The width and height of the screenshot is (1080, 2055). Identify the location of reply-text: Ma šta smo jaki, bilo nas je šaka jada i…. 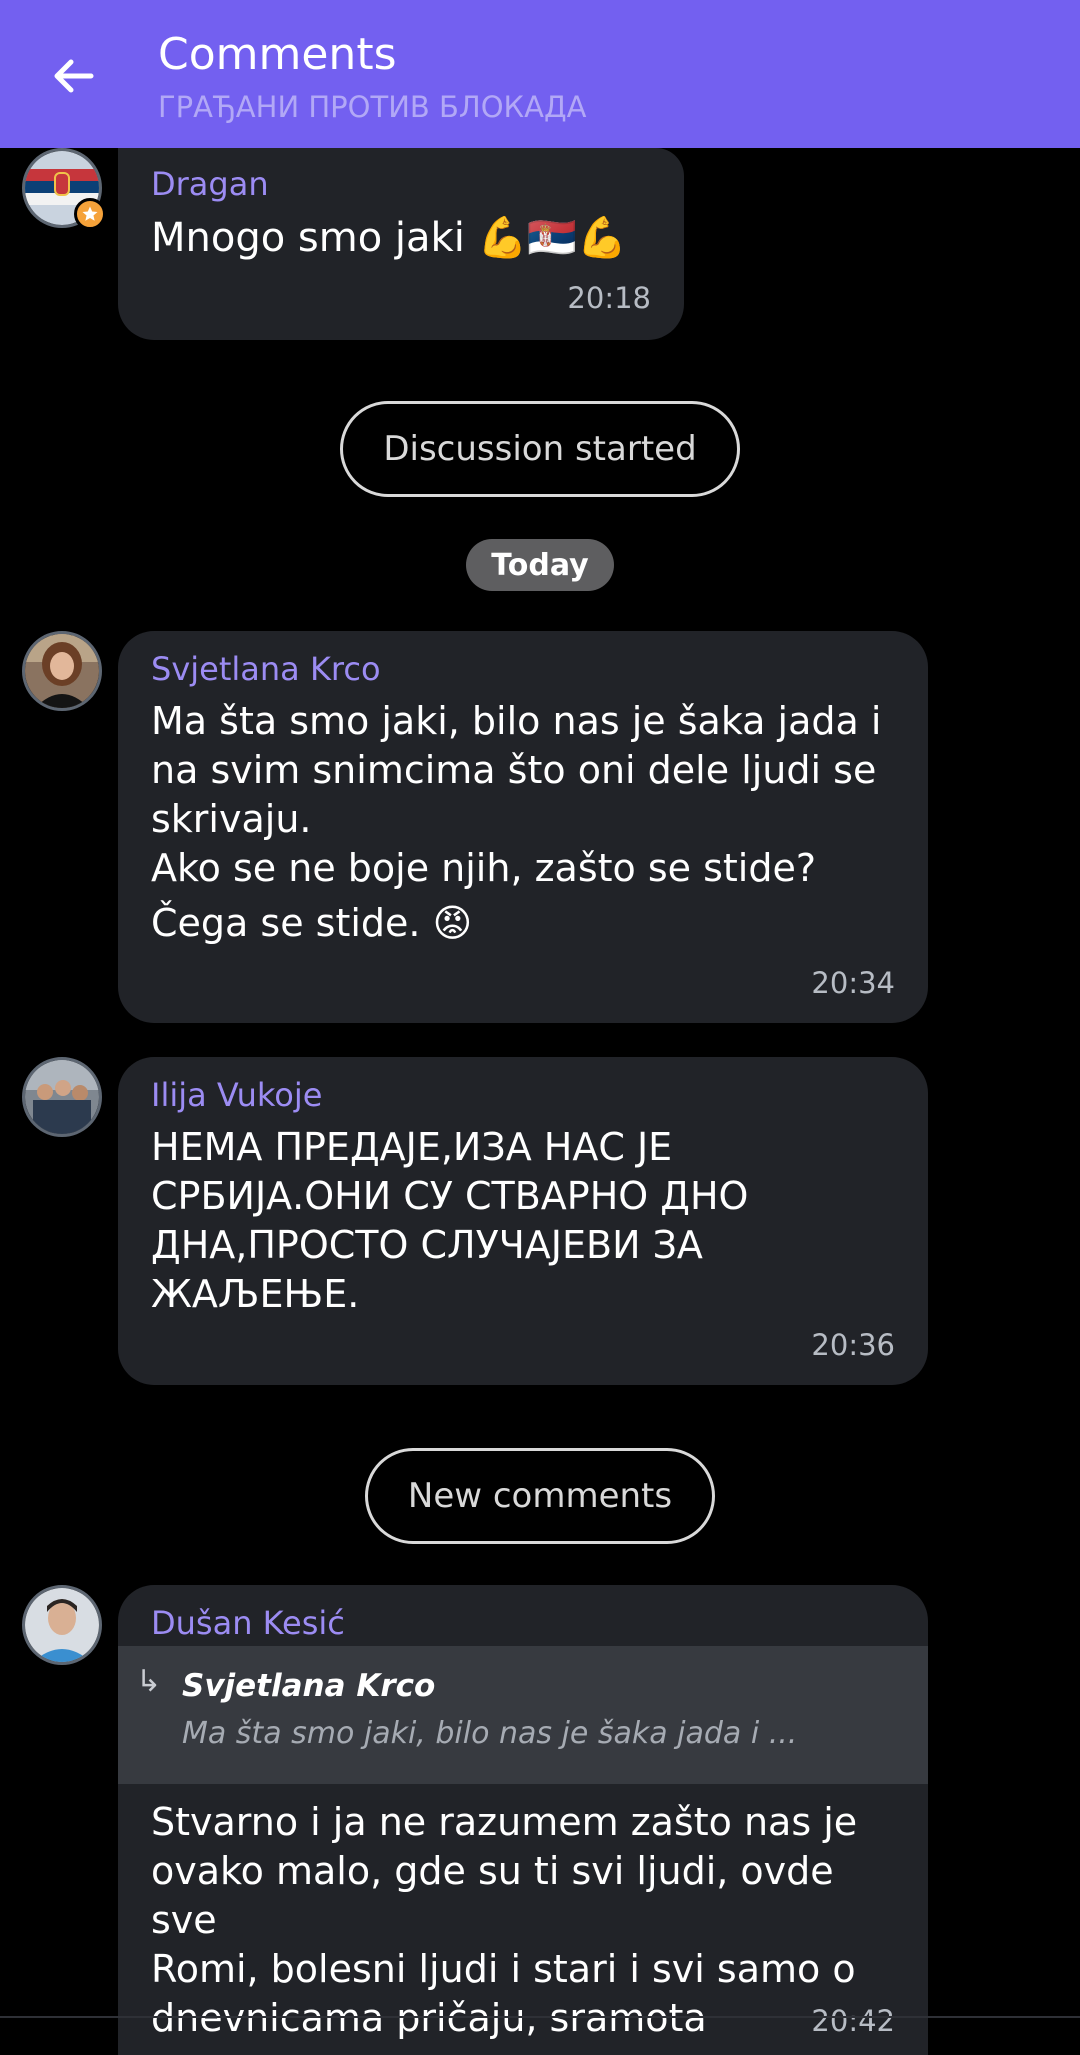
(490, 1733).